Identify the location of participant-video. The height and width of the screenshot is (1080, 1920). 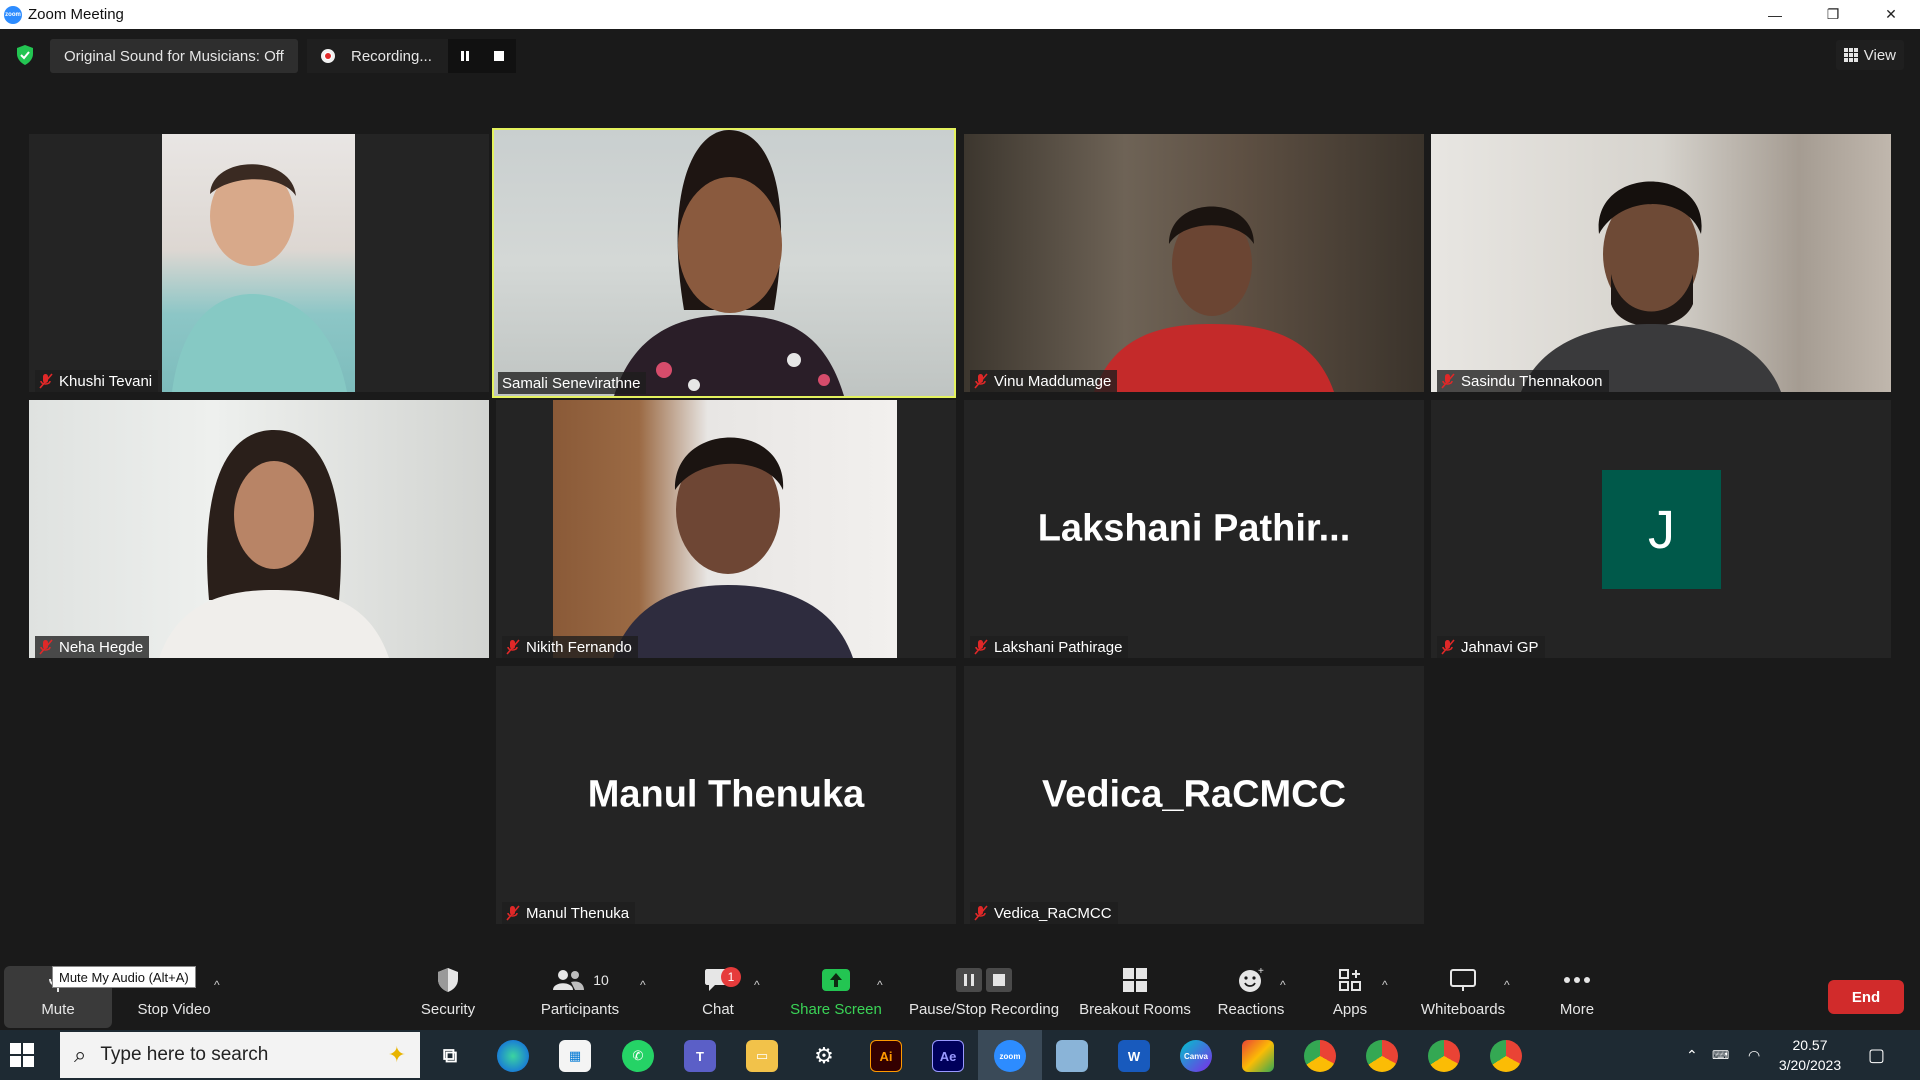
(1661, 263).